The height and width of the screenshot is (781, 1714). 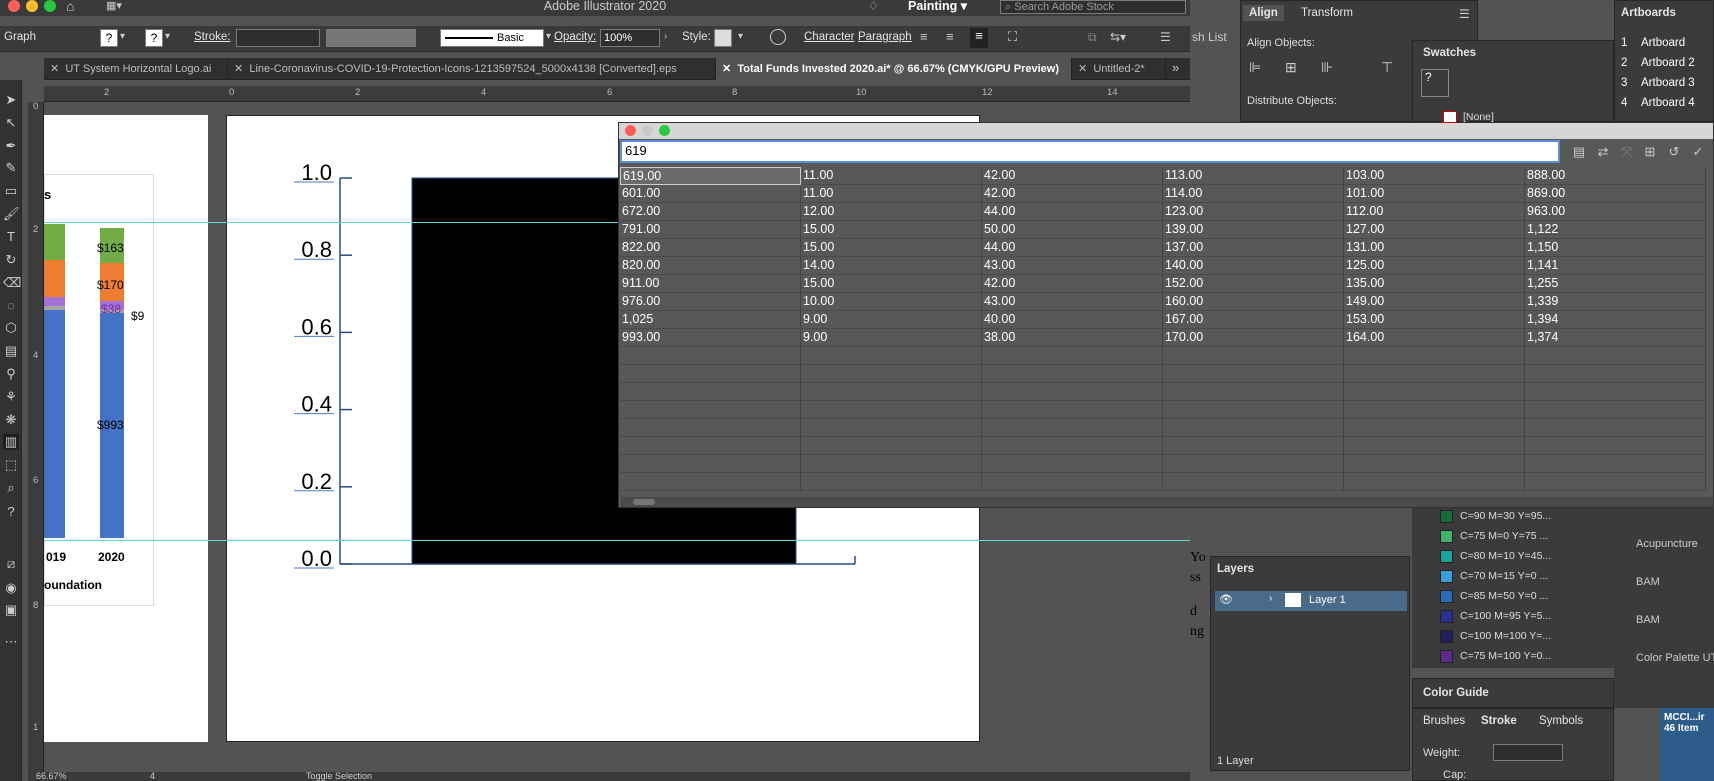 What do you see at coordinates (1167, 502) in the screenshot?
I see `horizontal-scrollbar` at bounding box center [1167, 502].